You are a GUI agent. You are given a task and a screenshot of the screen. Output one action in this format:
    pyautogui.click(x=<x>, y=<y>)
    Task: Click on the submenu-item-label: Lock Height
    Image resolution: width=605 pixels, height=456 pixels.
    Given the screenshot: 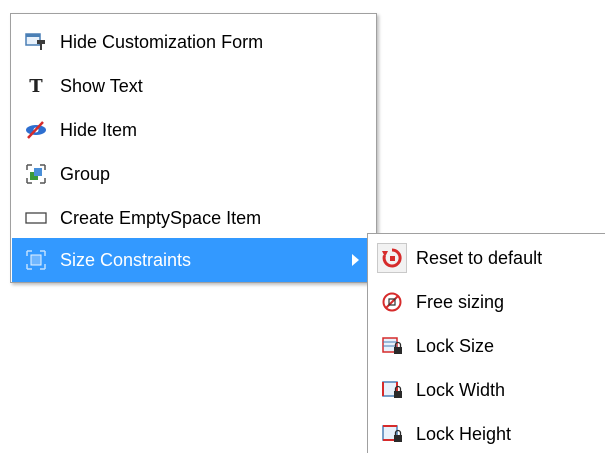 What is the action you would take?
    pyautogui.click(x=464, y=433)
    